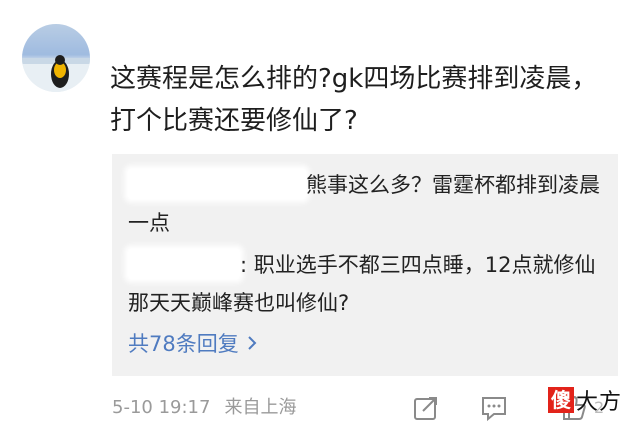  What do you see at coordinates (183, 344) in the screenshot?
I see `more-replies-label: 共78条回复` at bounding box center [183, 344].